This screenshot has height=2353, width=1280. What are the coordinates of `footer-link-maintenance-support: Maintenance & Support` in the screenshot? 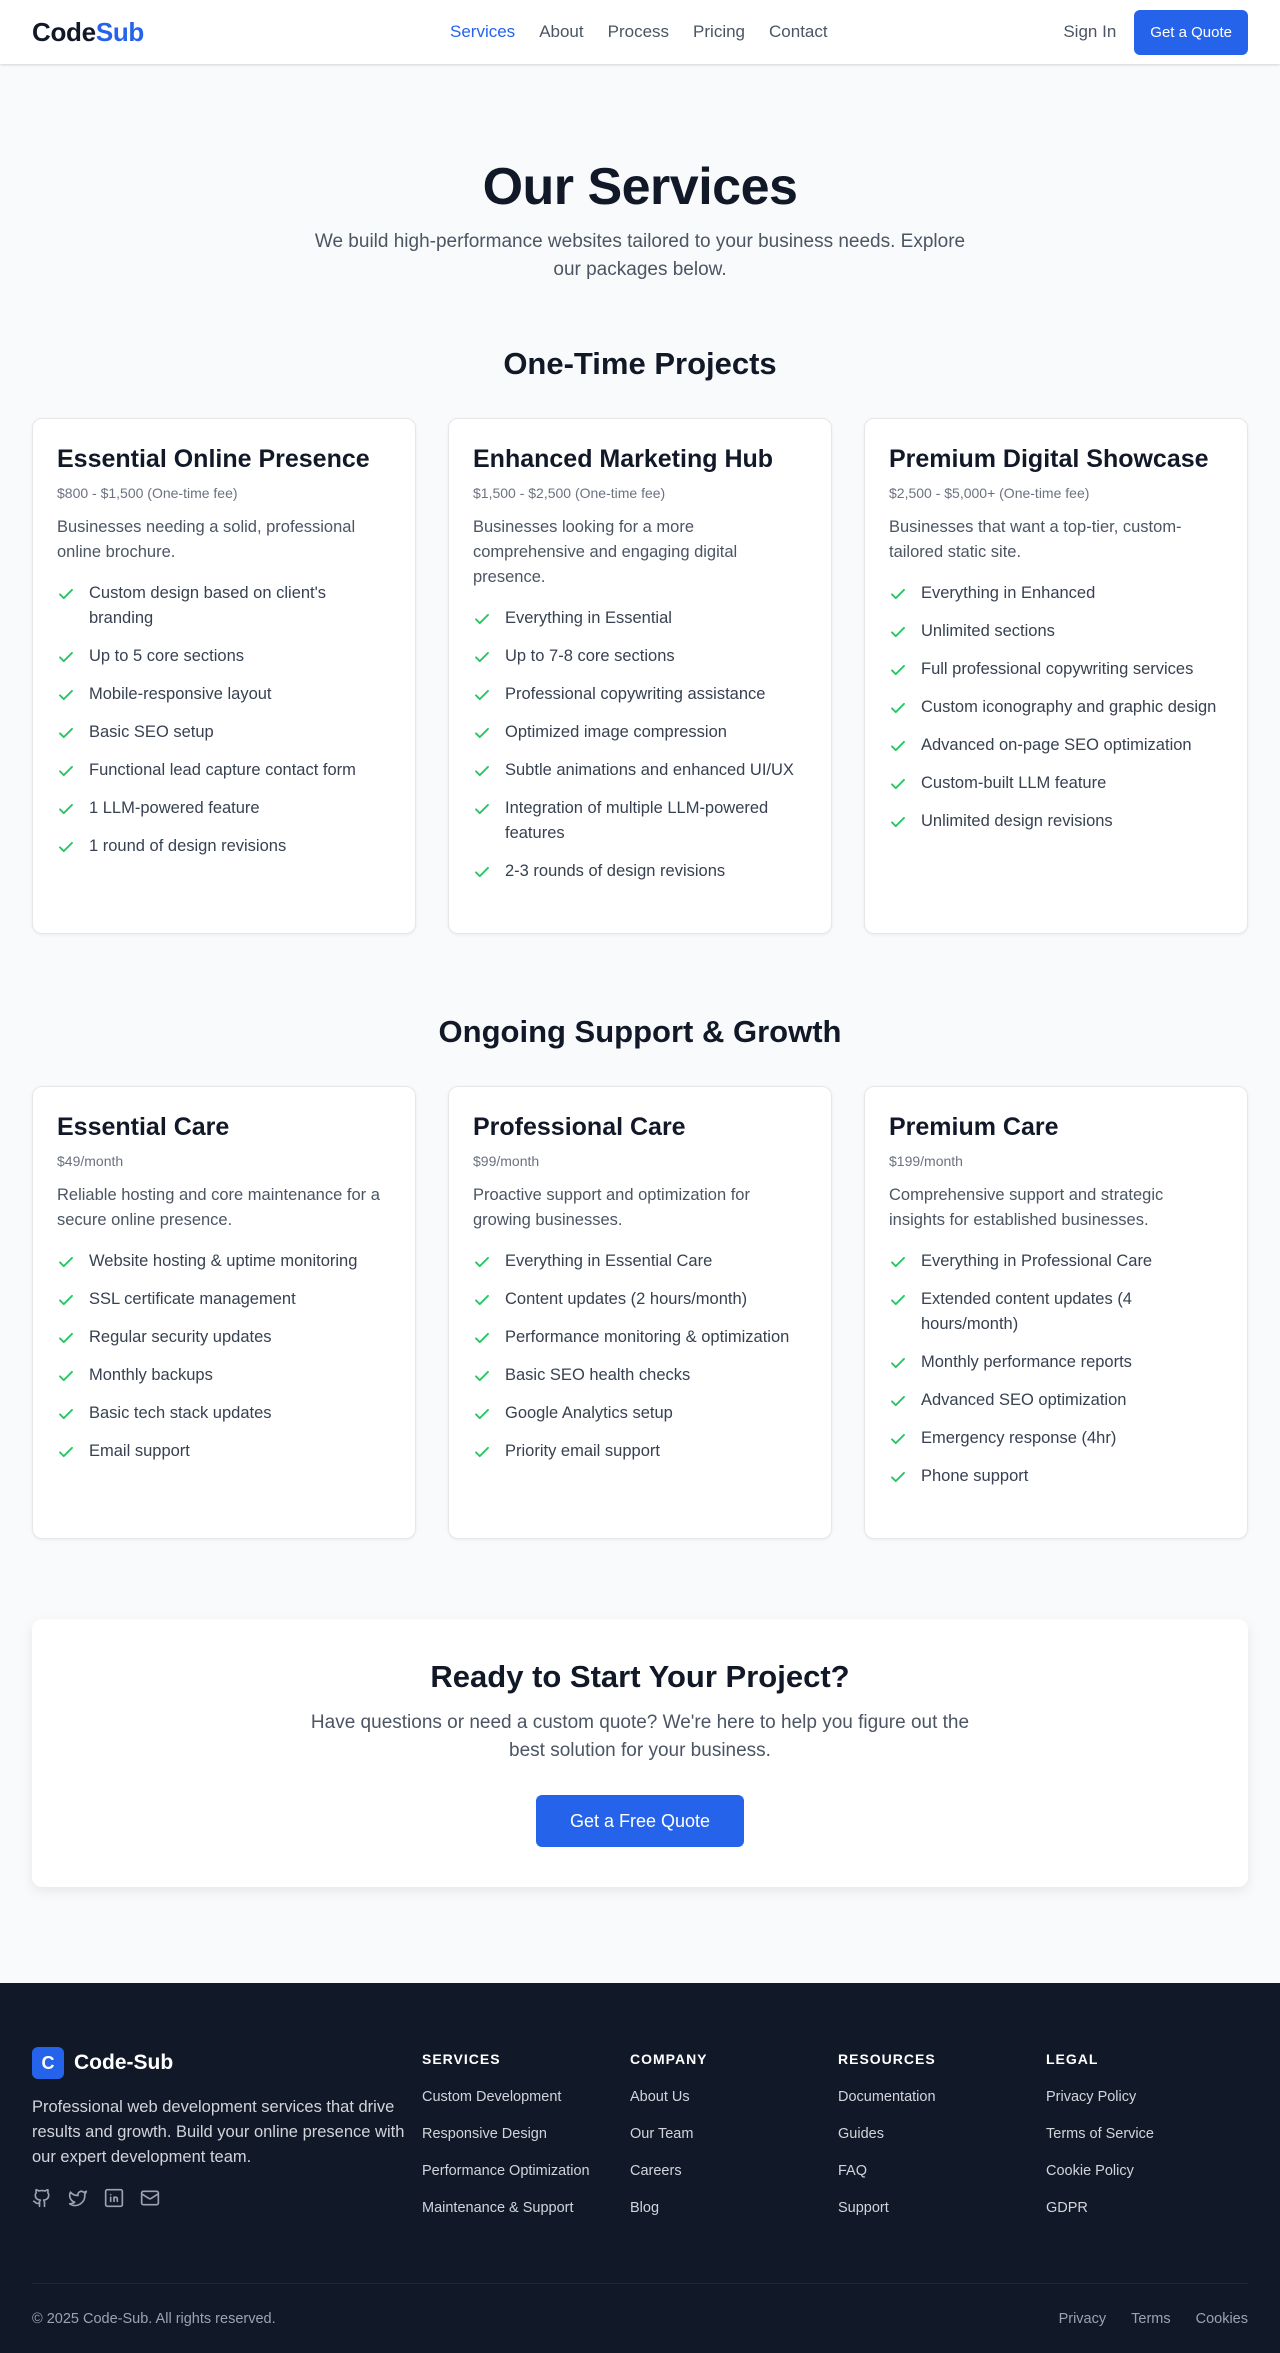 It's located at (526, 2208).